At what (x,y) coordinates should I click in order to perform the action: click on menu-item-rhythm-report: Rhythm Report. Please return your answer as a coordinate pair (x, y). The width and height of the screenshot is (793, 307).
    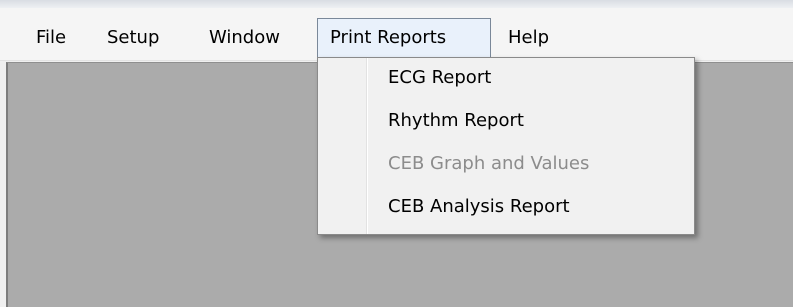
    Looking at the image, I should click on (456, 121).